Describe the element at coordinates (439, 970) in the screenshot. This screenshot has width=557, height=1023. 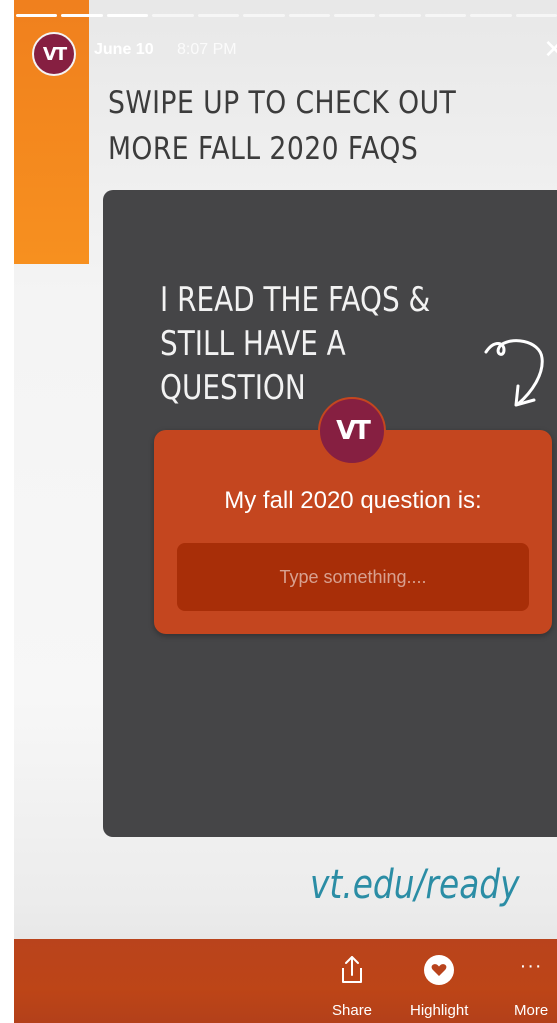
I see `highlight-heart-icon` at that location.